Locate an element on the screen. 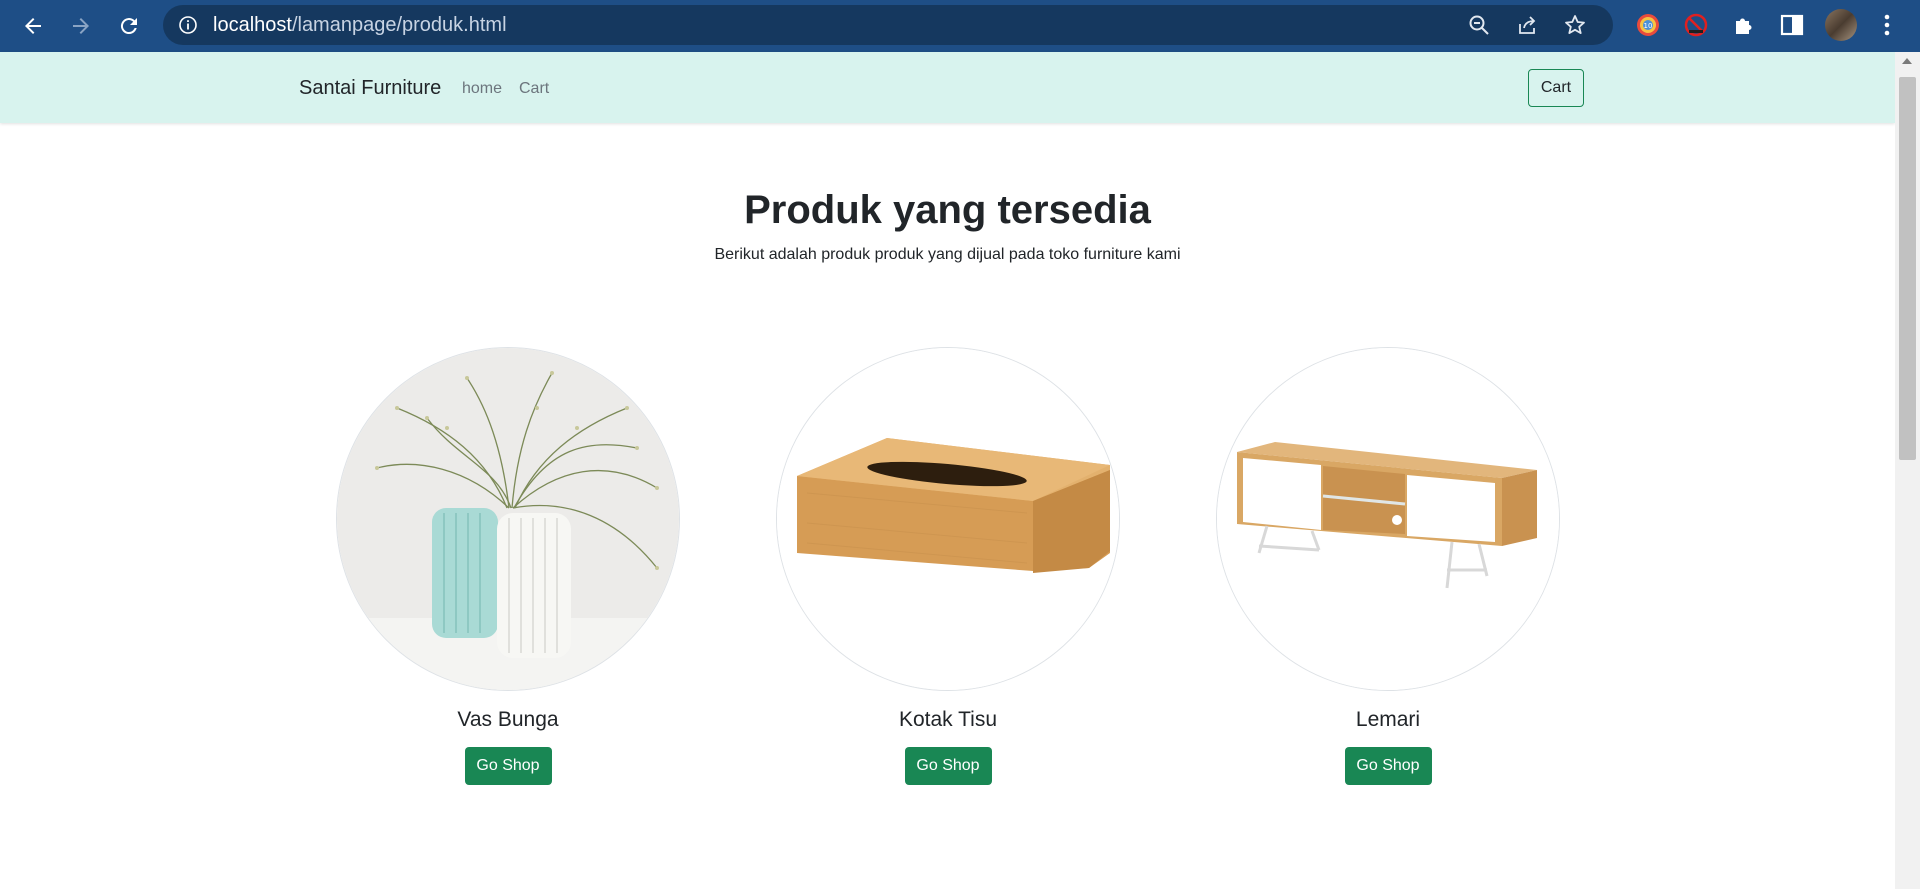  product-card: Lemari Go Shop is located at coordinates (1388, 566).